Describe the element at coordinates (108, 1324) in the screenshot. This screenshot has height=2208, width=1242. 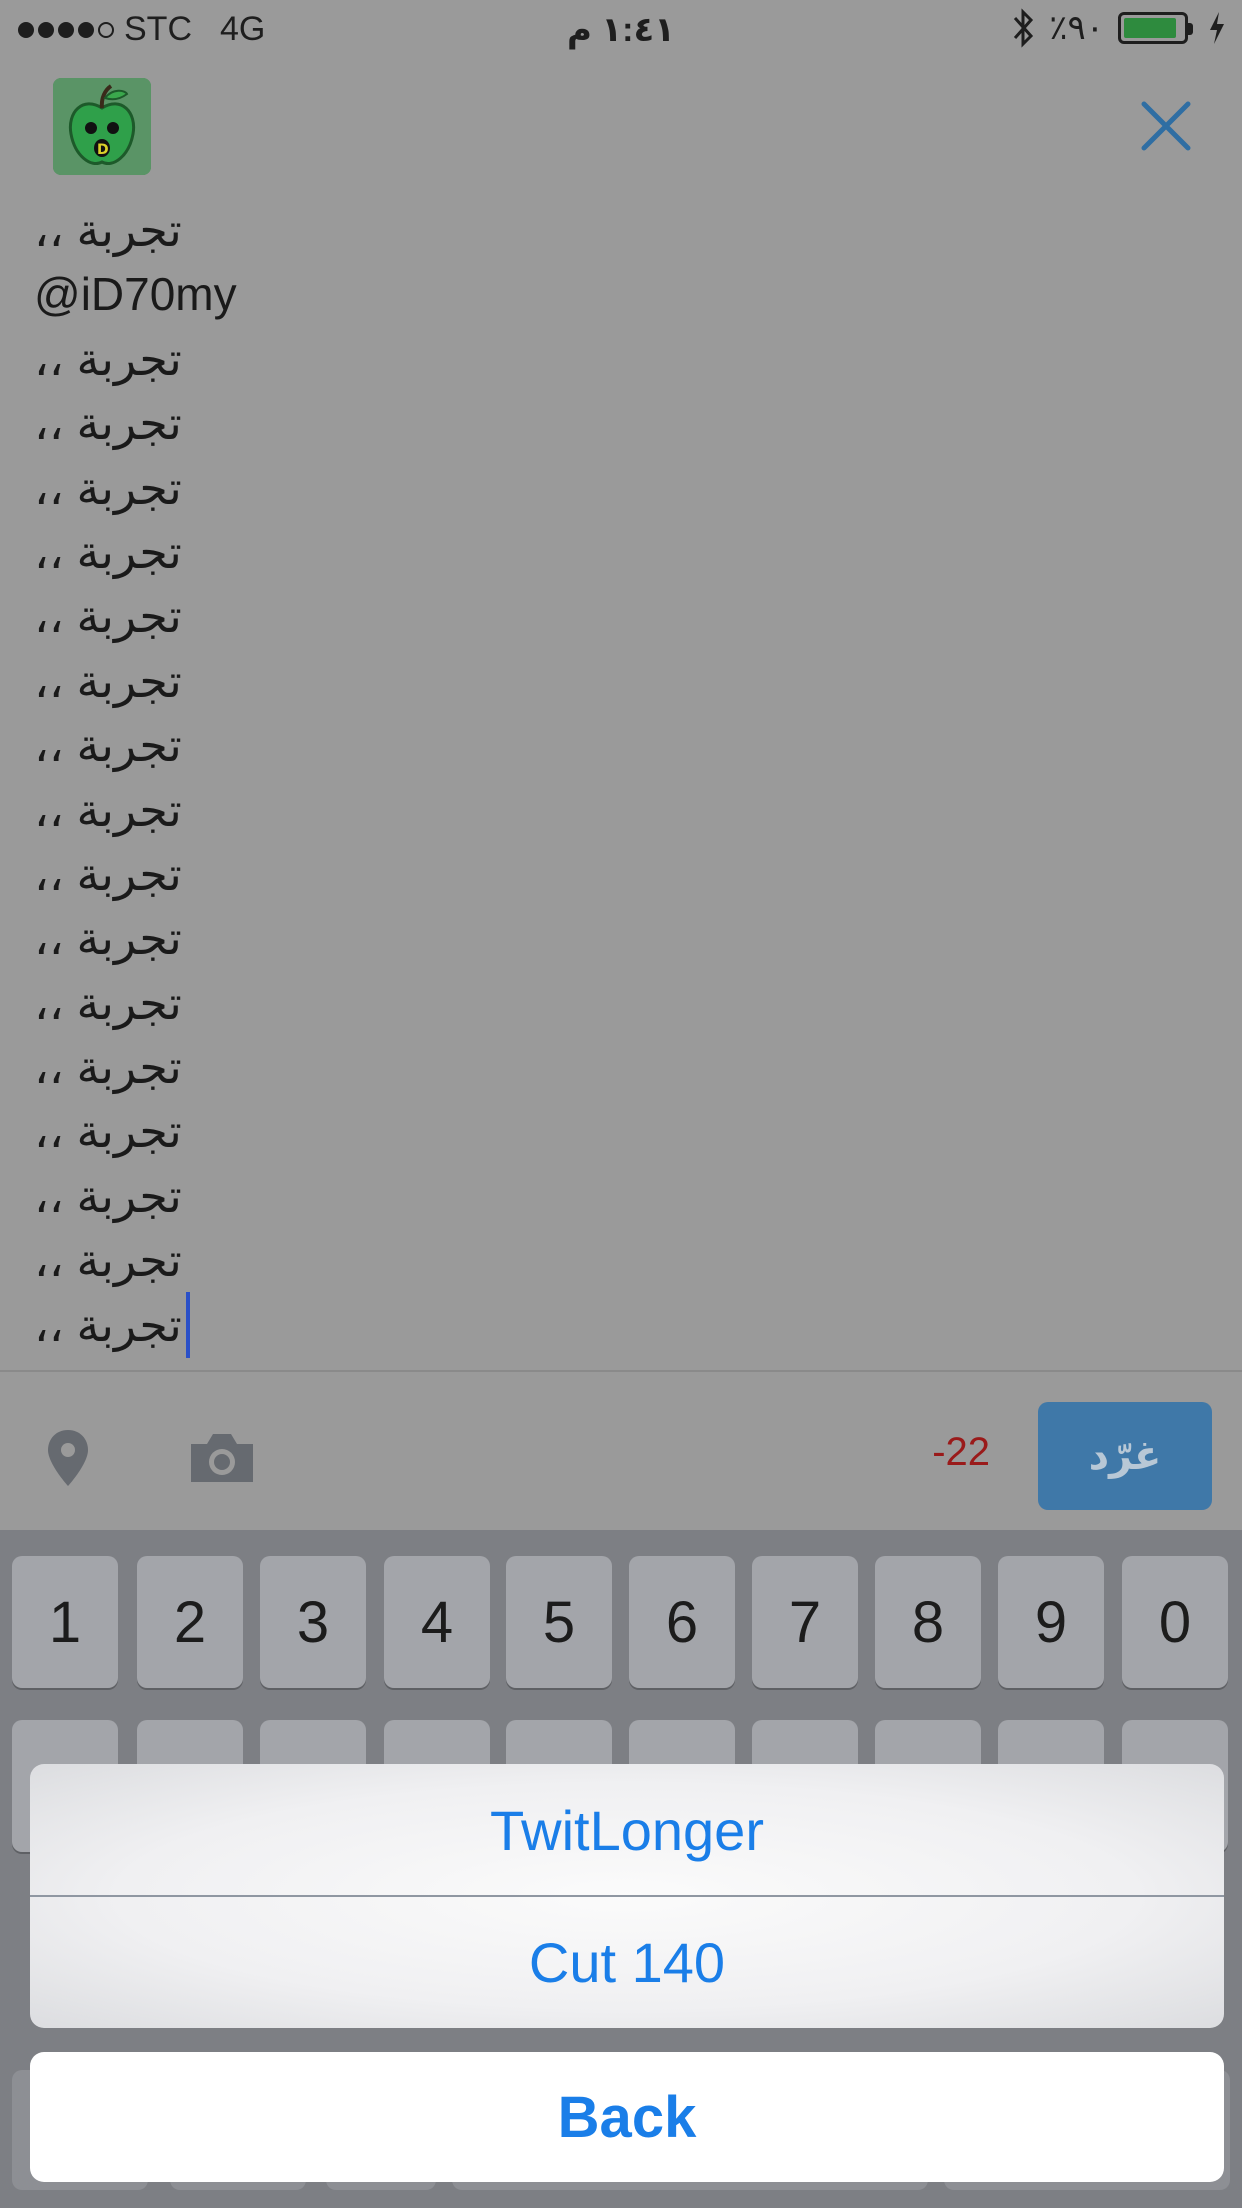
I see `tweet-line-text: ،، تجربة` at that location.